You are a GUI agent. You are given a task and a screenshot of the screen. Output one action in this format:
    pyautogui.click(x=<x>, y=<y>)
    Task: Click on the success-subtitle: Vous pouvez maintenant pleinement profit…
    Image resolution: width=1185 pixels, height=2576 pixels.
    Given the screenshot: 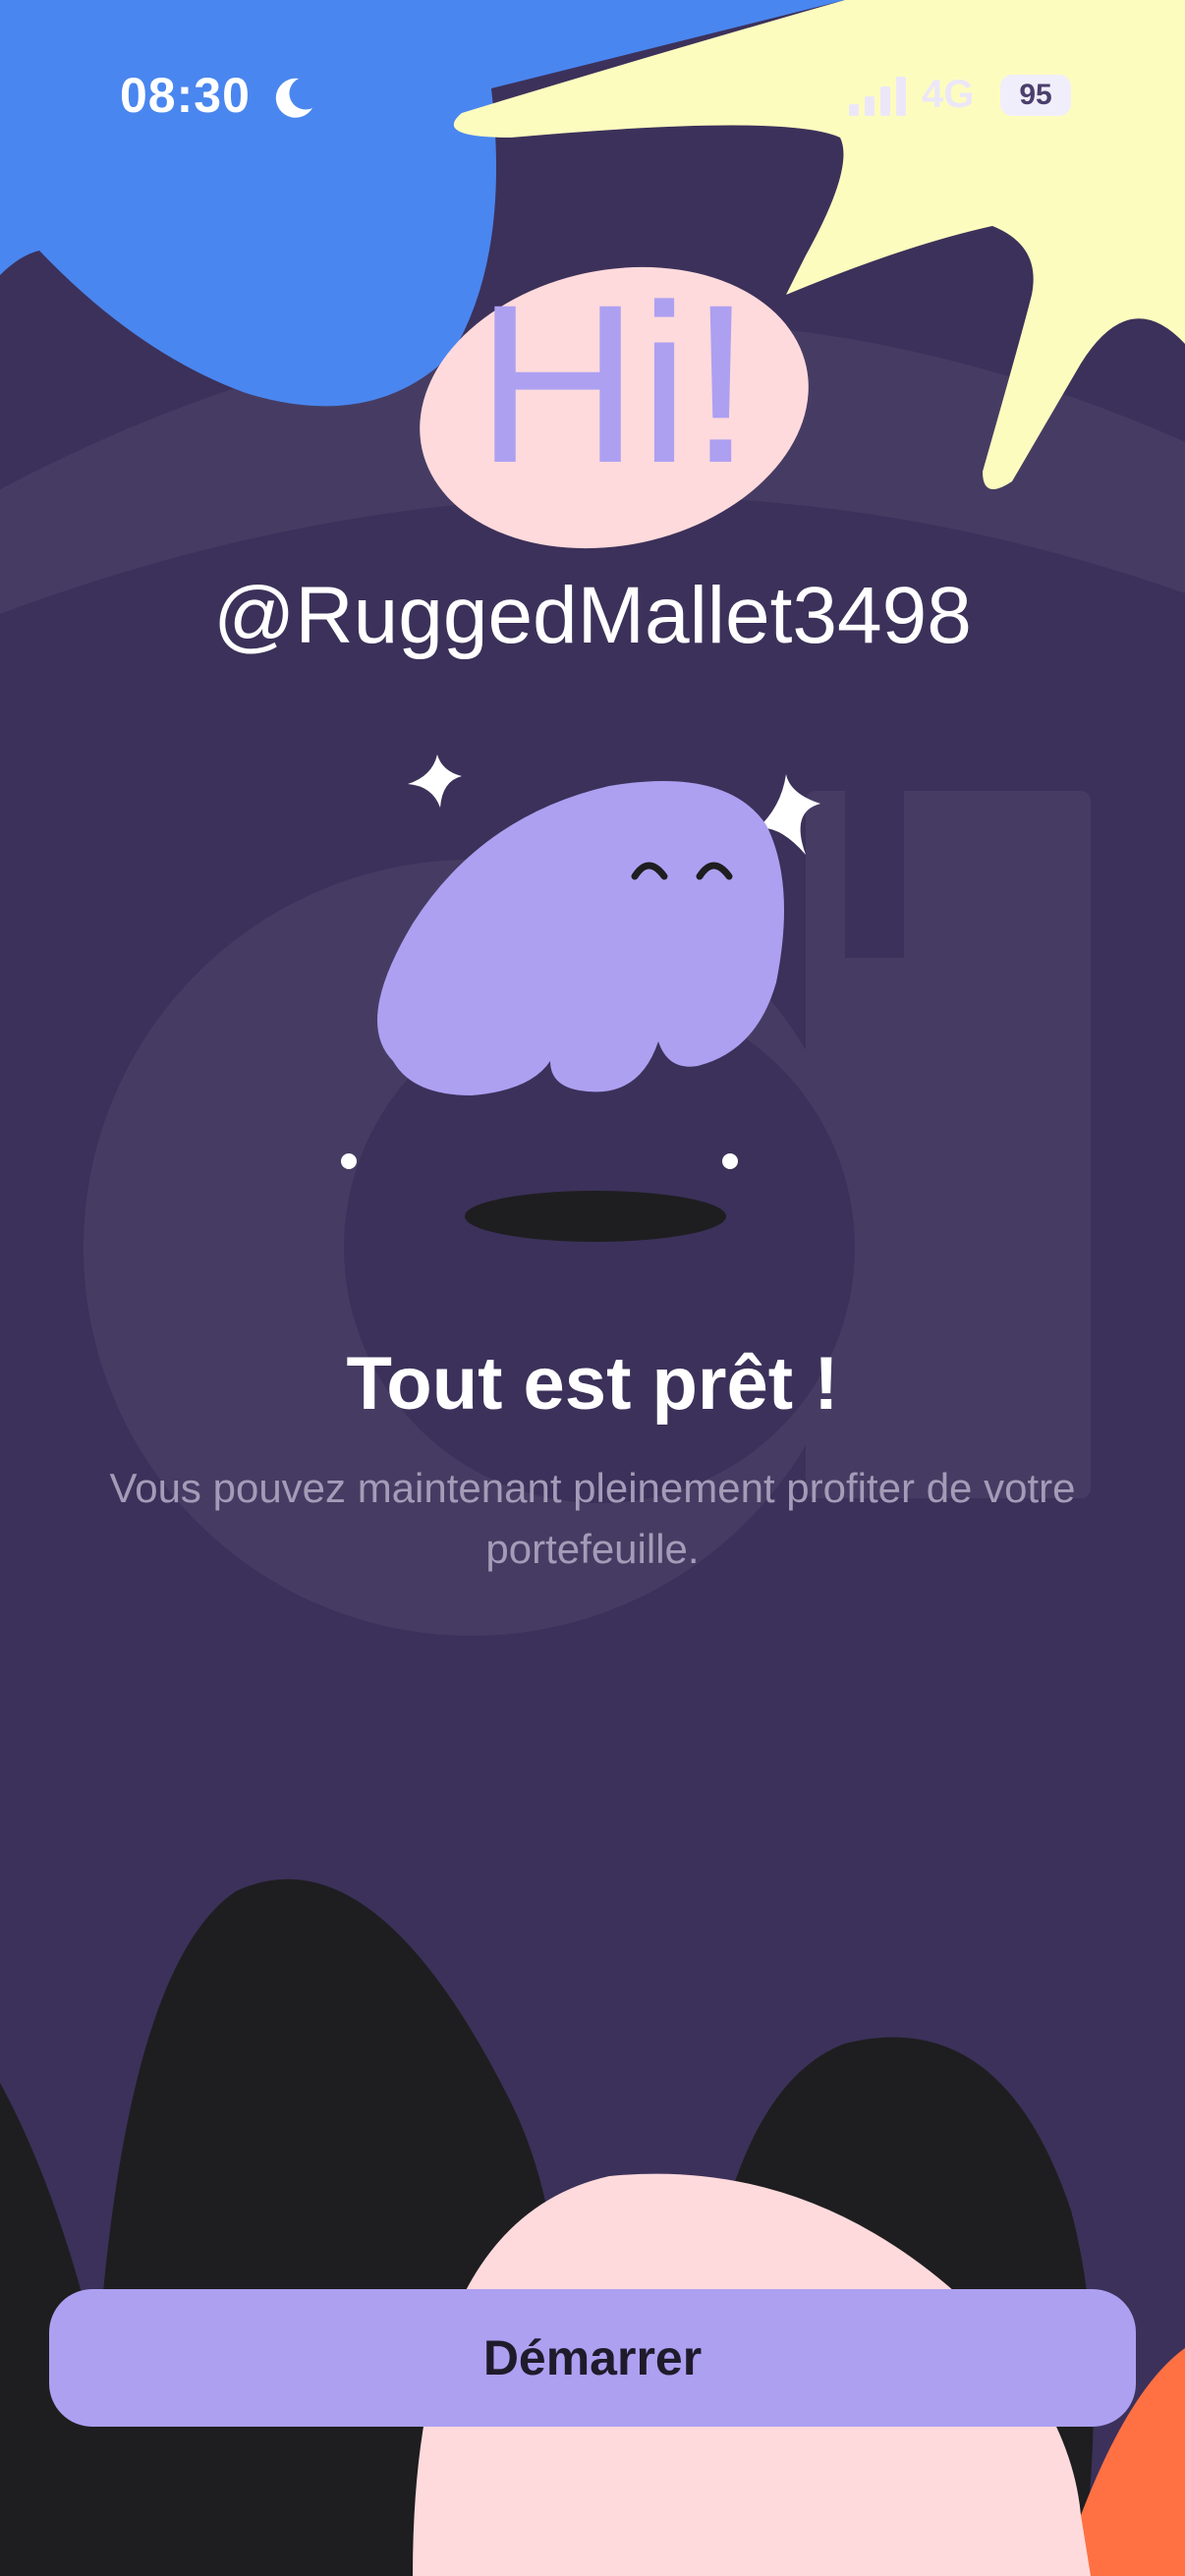 What is the action you would take?
    pyautogui.click(x=592, y=1518)
    